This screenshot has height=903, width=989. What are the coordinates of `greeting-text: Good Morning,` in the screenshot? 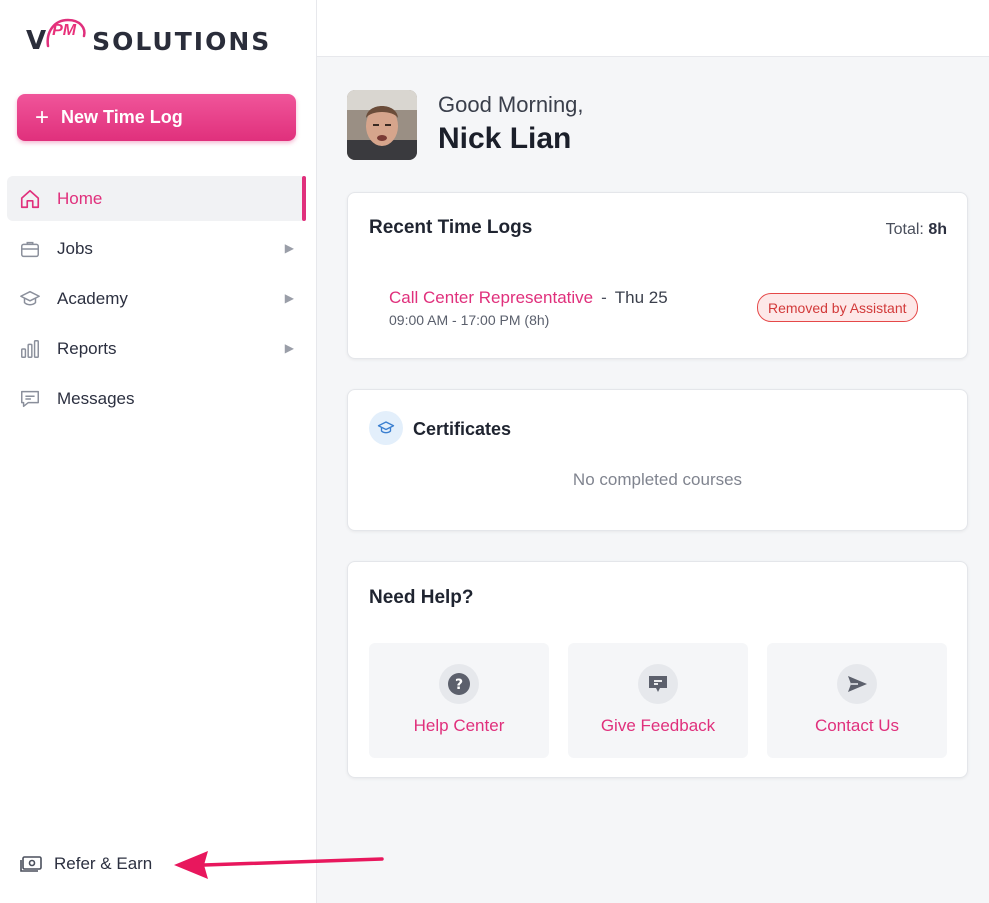 It's located at (511, 104).